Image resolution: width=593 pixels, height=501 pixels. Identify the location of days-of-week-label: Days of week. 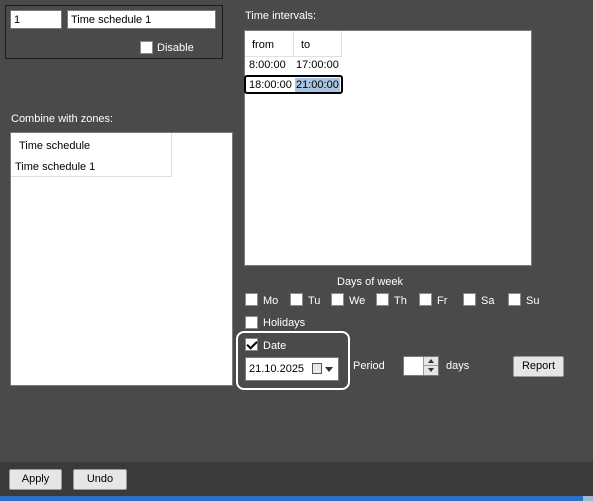
(370, 282).